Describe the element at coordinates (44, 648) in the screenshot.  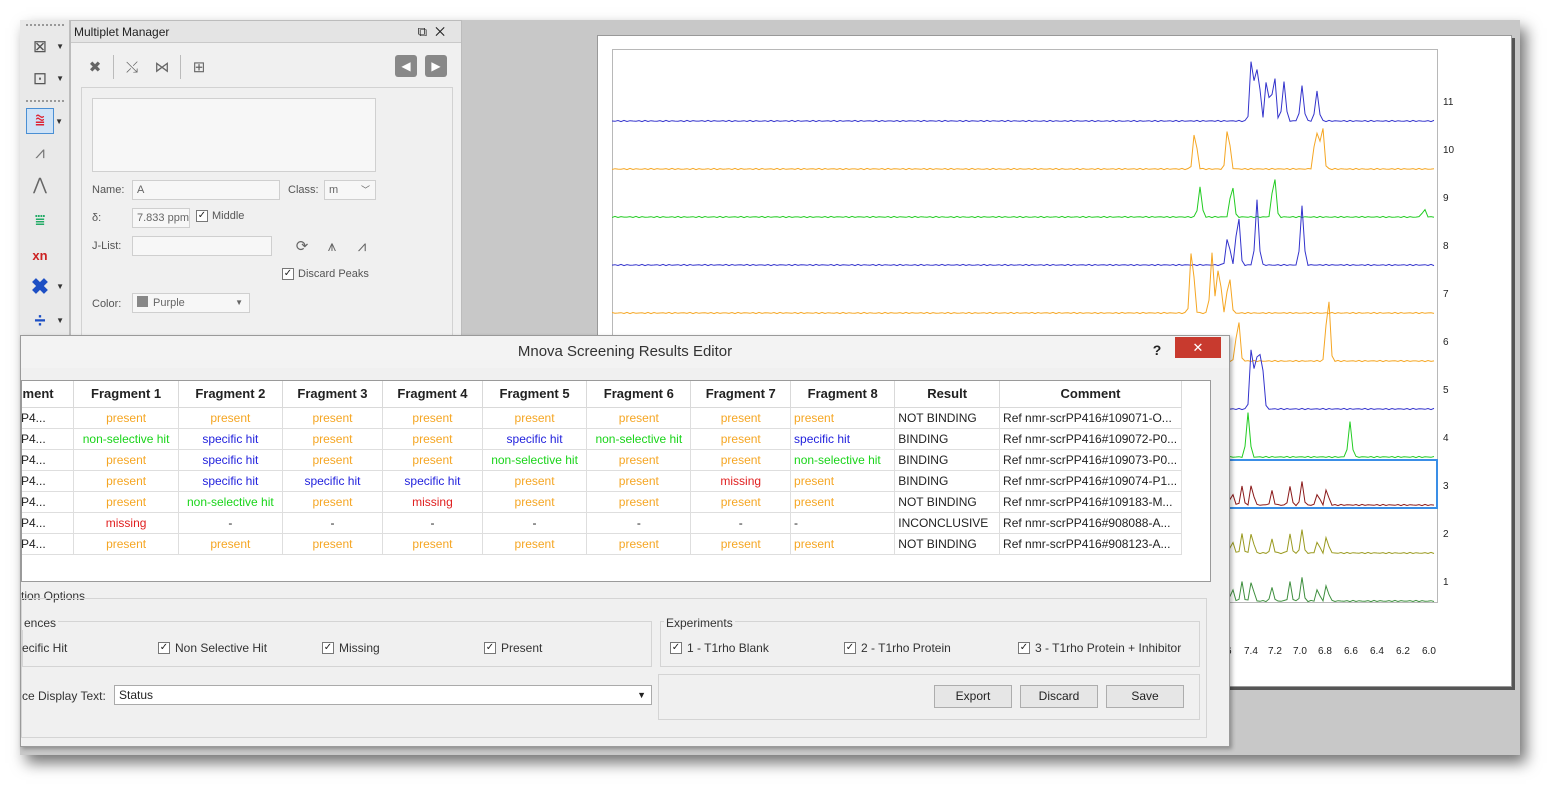
I see `ref-check-specific-hit: ecific Hit` at that location.